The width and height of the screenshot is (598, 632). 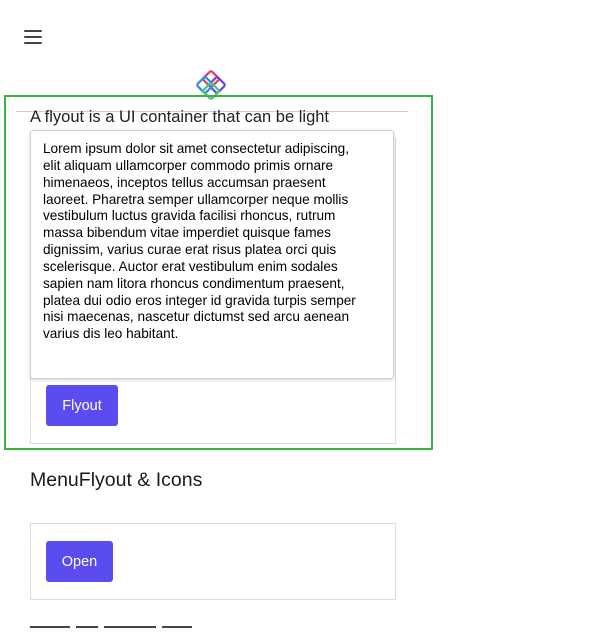 I want to click on hamburger-menu-icon, so click(x=33, y=37).